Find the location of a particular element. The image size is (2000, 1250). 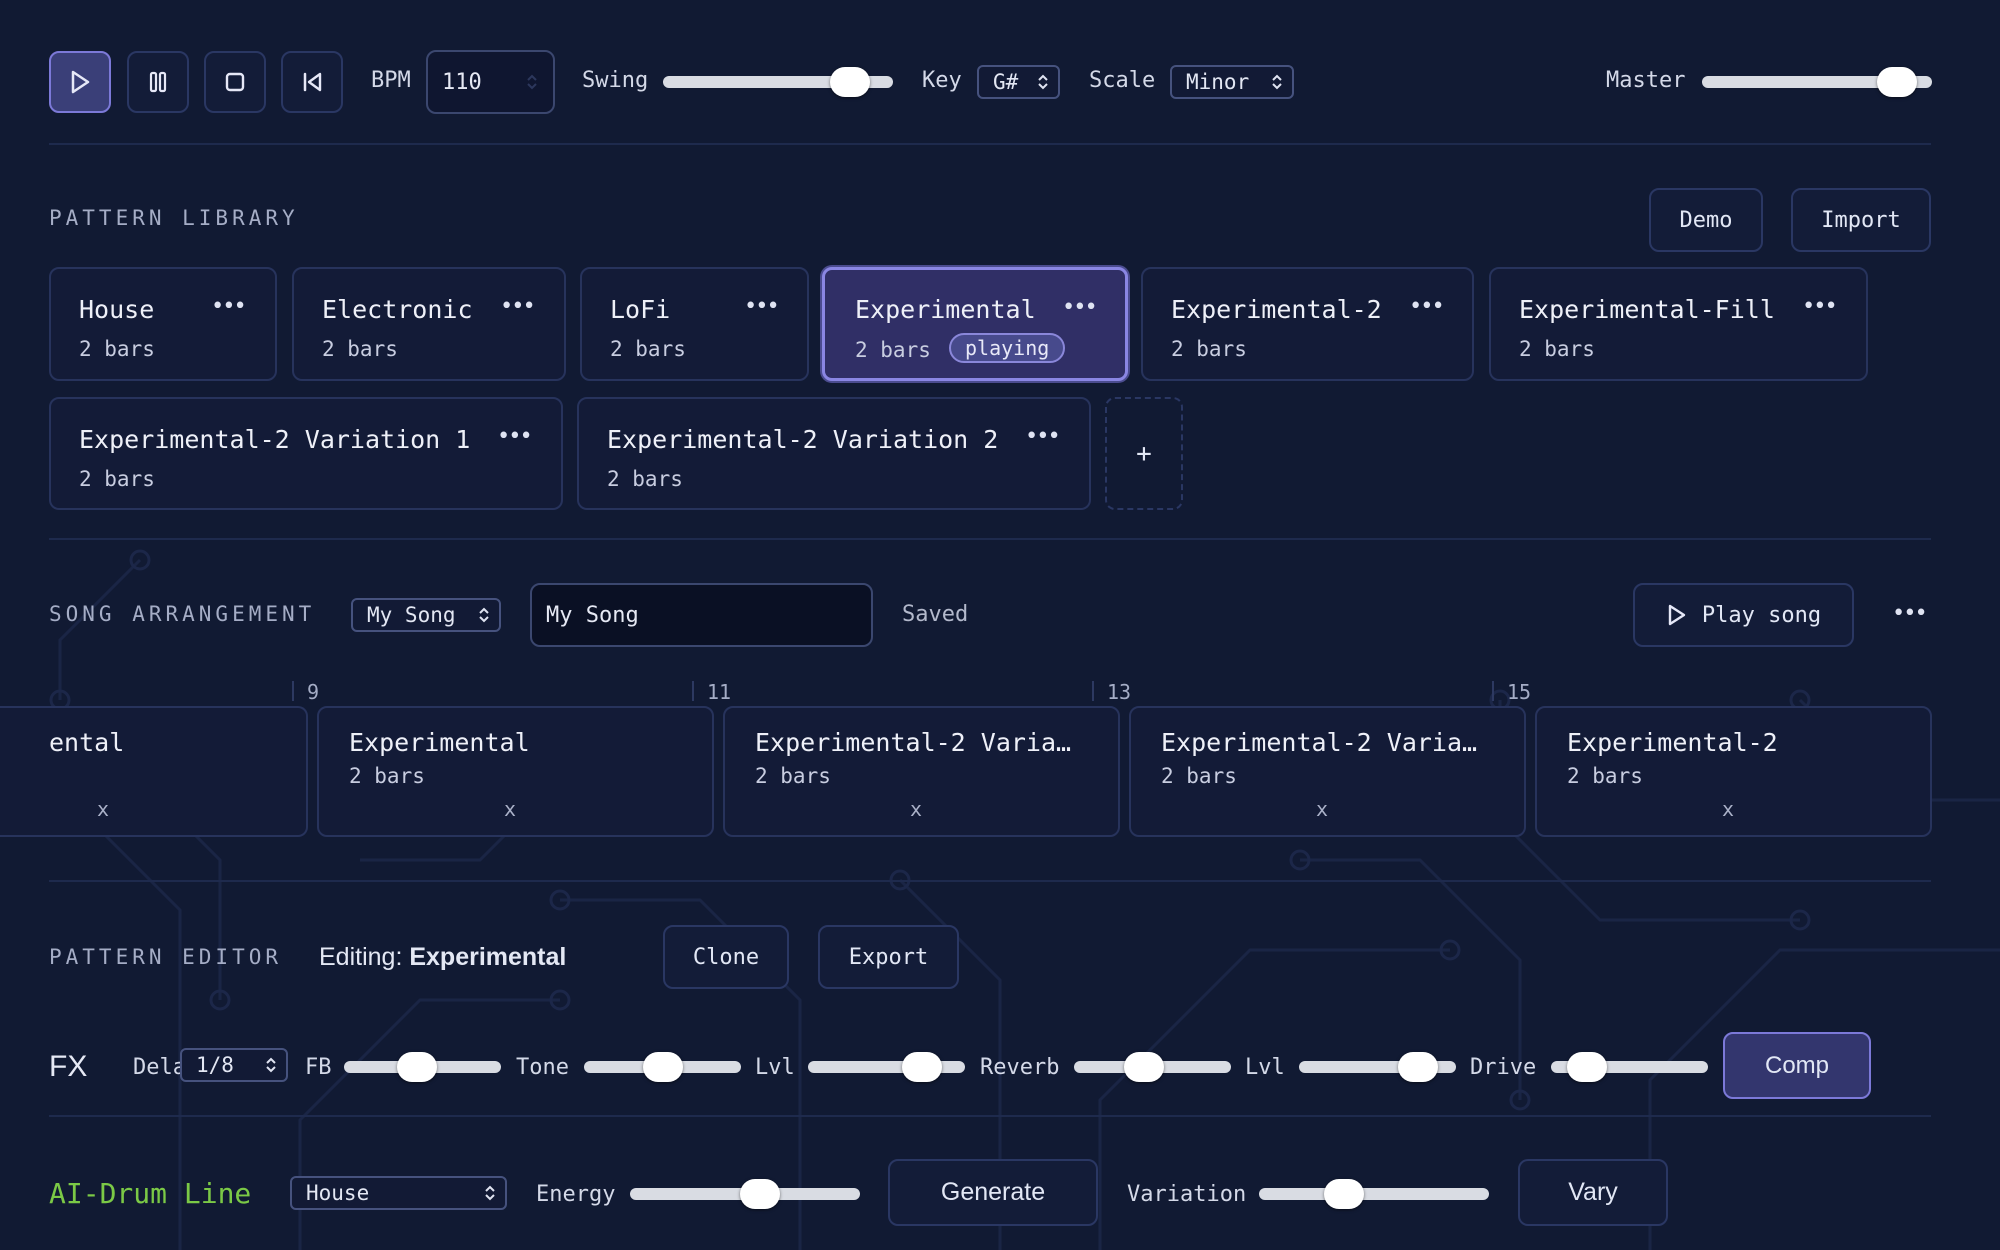

tone-slider is located at coordinates (662, 1067).